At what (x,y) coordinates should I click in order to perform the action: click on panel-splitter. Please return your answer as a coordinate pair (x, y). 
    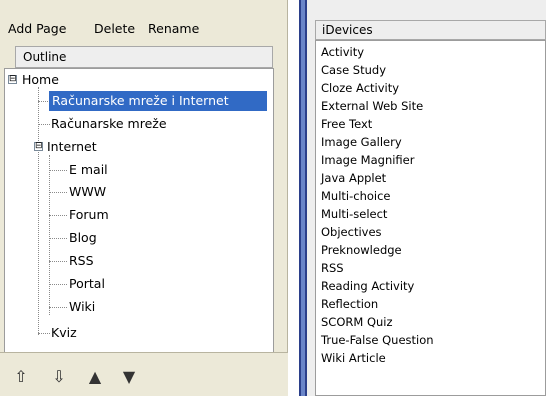
    Looking at the image, I should click on (303, 198).